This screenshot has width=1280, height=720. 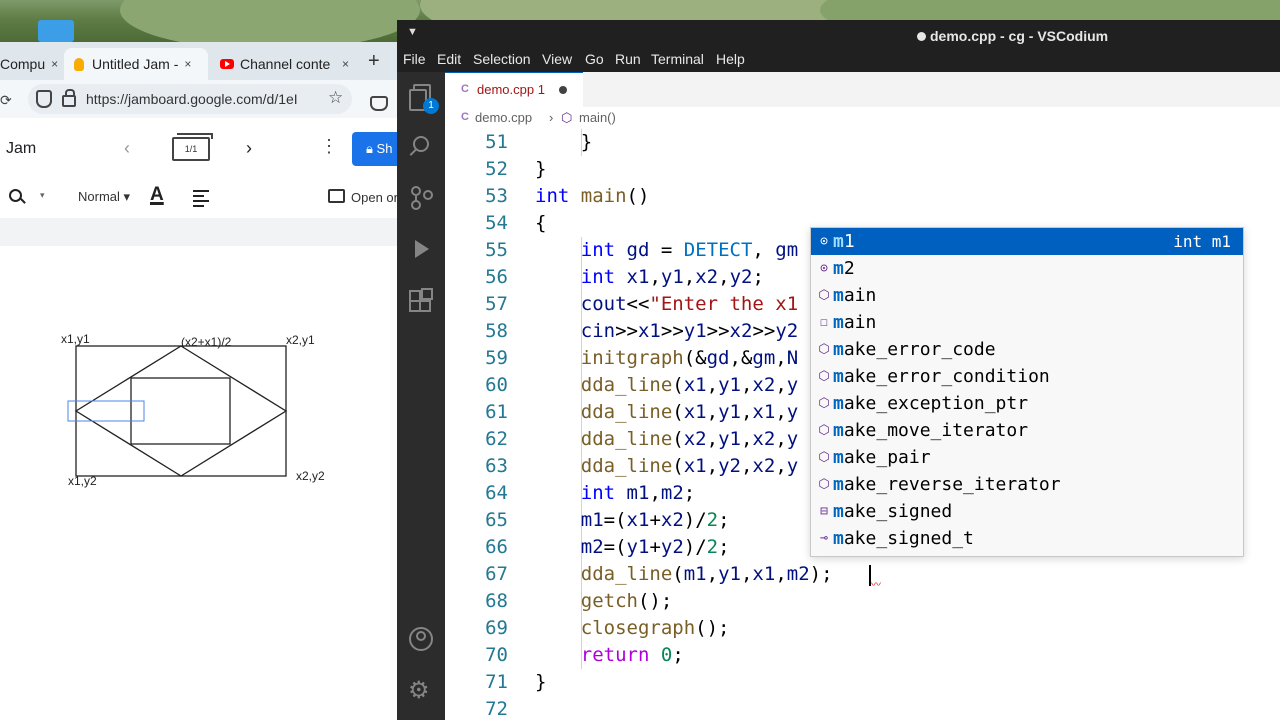 I want to click on suggestion-item: ⊙ m2, so click(x=1027, y=268).